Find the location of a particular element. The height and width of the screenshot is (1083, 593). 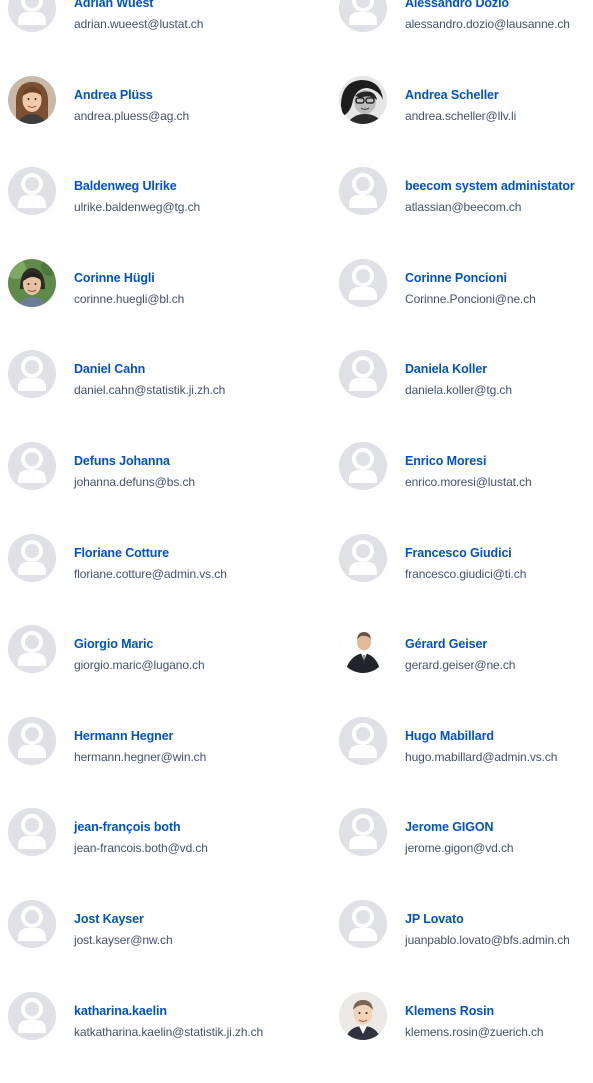

person-email: giorgio.maric@lugano.ch is located at coordinates (139, 665).